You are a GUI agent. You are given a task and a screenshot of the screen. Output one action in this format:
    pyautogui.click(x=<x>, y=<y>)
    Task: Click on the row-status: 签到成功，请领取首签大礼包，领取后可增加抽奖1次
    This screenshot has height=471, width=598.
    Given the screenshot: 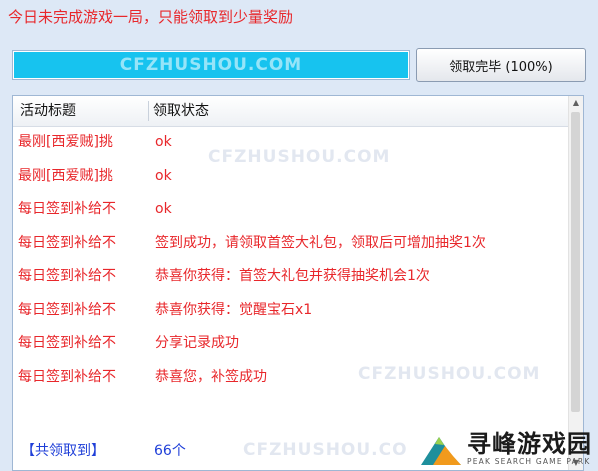 What is the action you would take?
    pyautogui.click(x=320, y=242)
    